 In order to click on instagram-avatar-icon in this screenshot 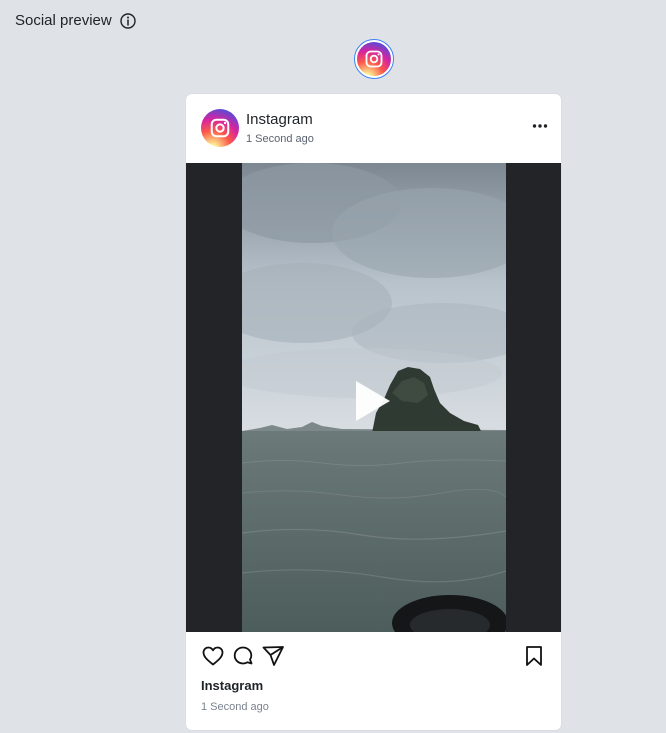, I will do `click(220, 128)`.